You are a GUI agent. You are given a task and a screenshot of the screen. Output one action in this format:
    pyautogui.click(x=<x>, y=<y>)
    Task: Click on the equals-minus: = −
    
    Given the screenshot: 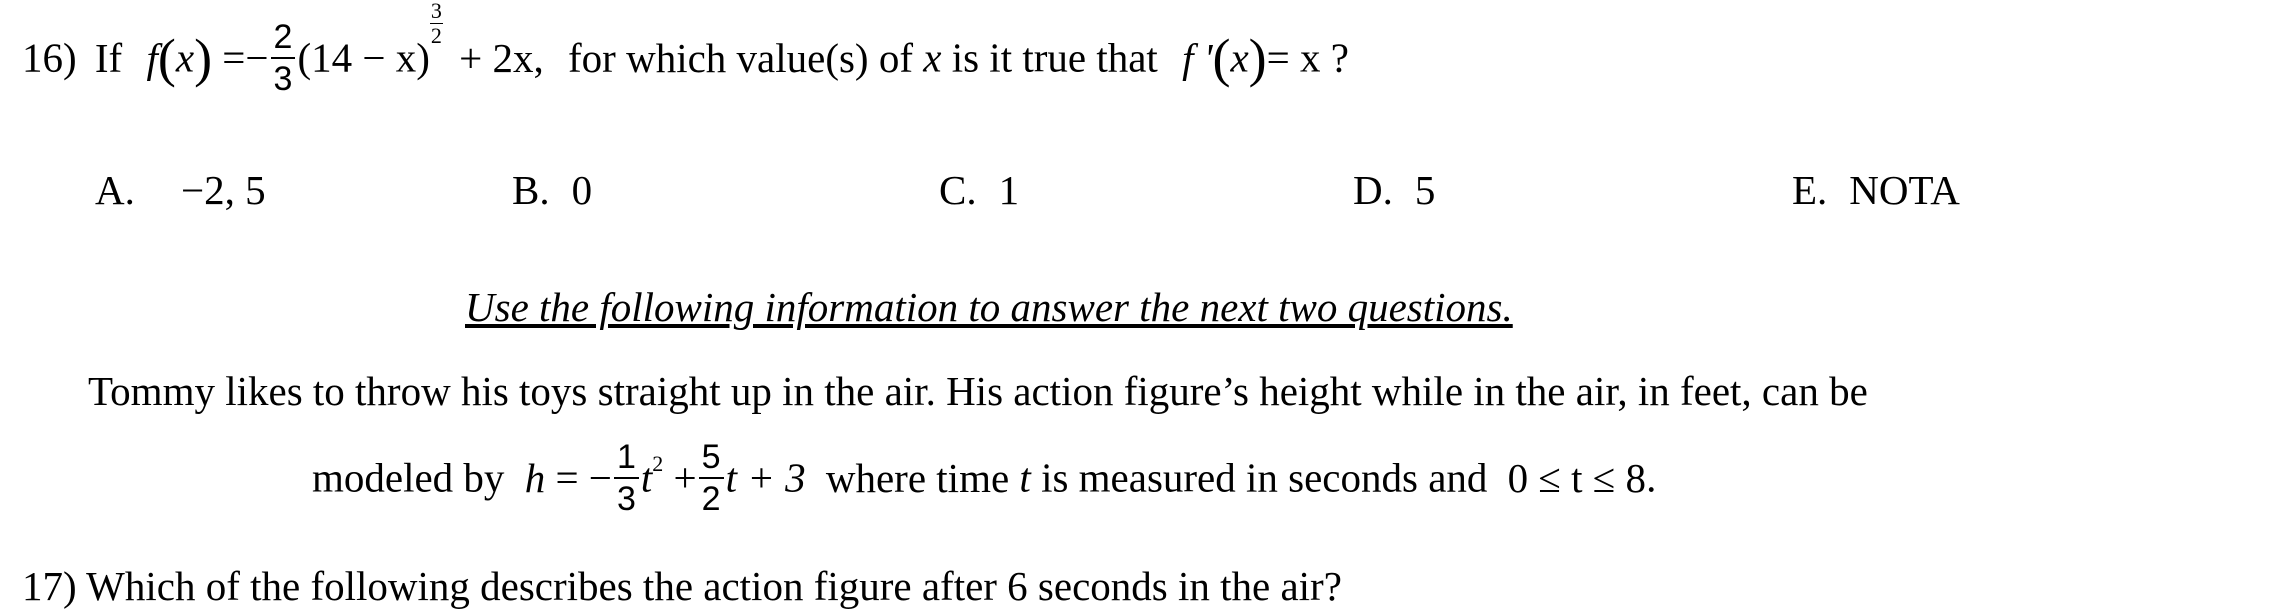 What is the action you would take?
    pyautogui.click(x=583, y=477)
    